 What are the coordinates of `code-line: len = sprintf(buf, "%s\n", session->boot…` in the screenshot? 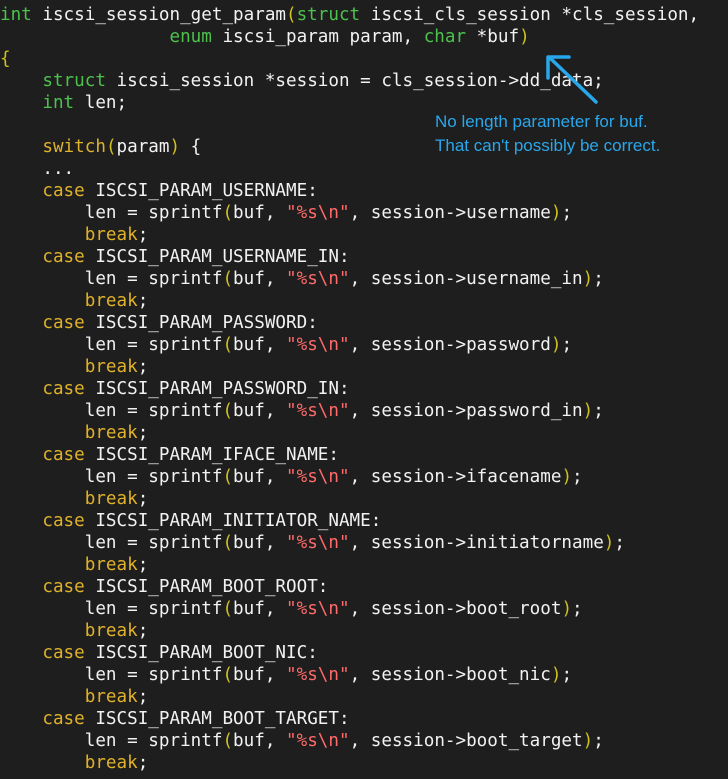 It's located at (349, 741).